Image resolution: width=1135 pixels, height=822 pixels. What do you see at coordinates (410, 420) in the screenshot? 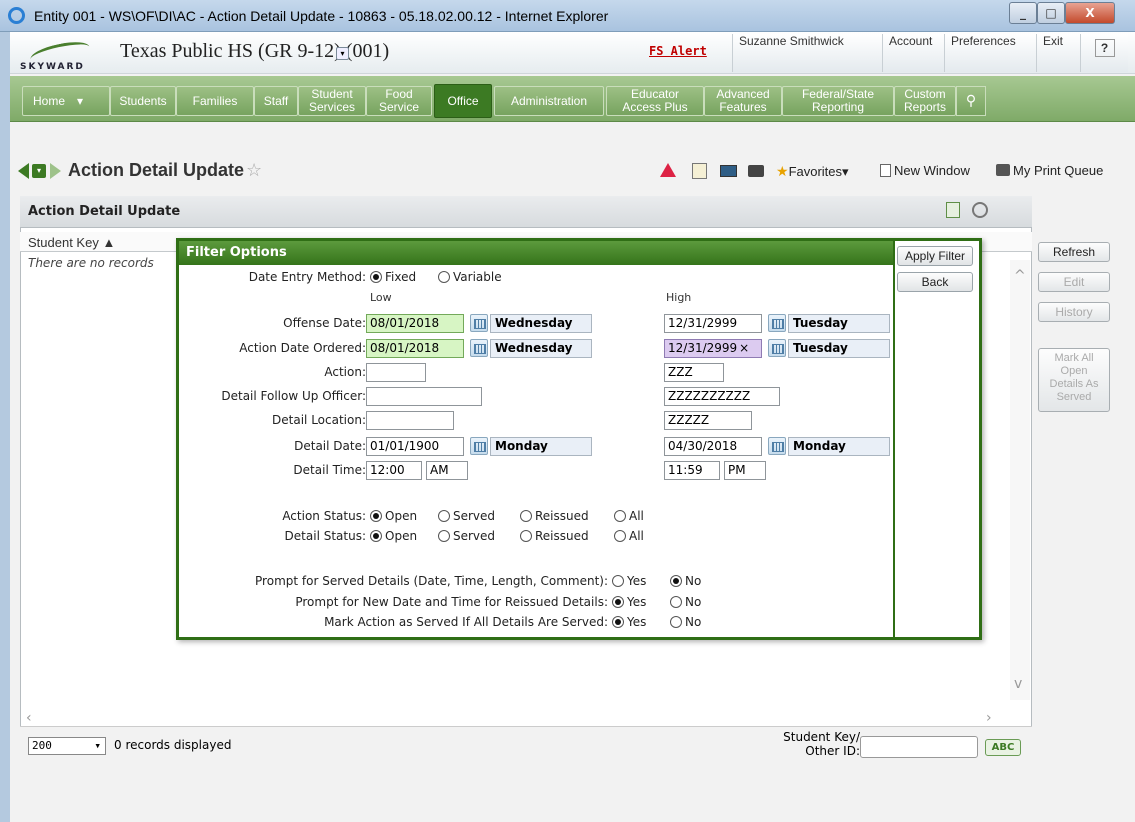
I see `detail-location-low-input` at bounding box center [410, 420].